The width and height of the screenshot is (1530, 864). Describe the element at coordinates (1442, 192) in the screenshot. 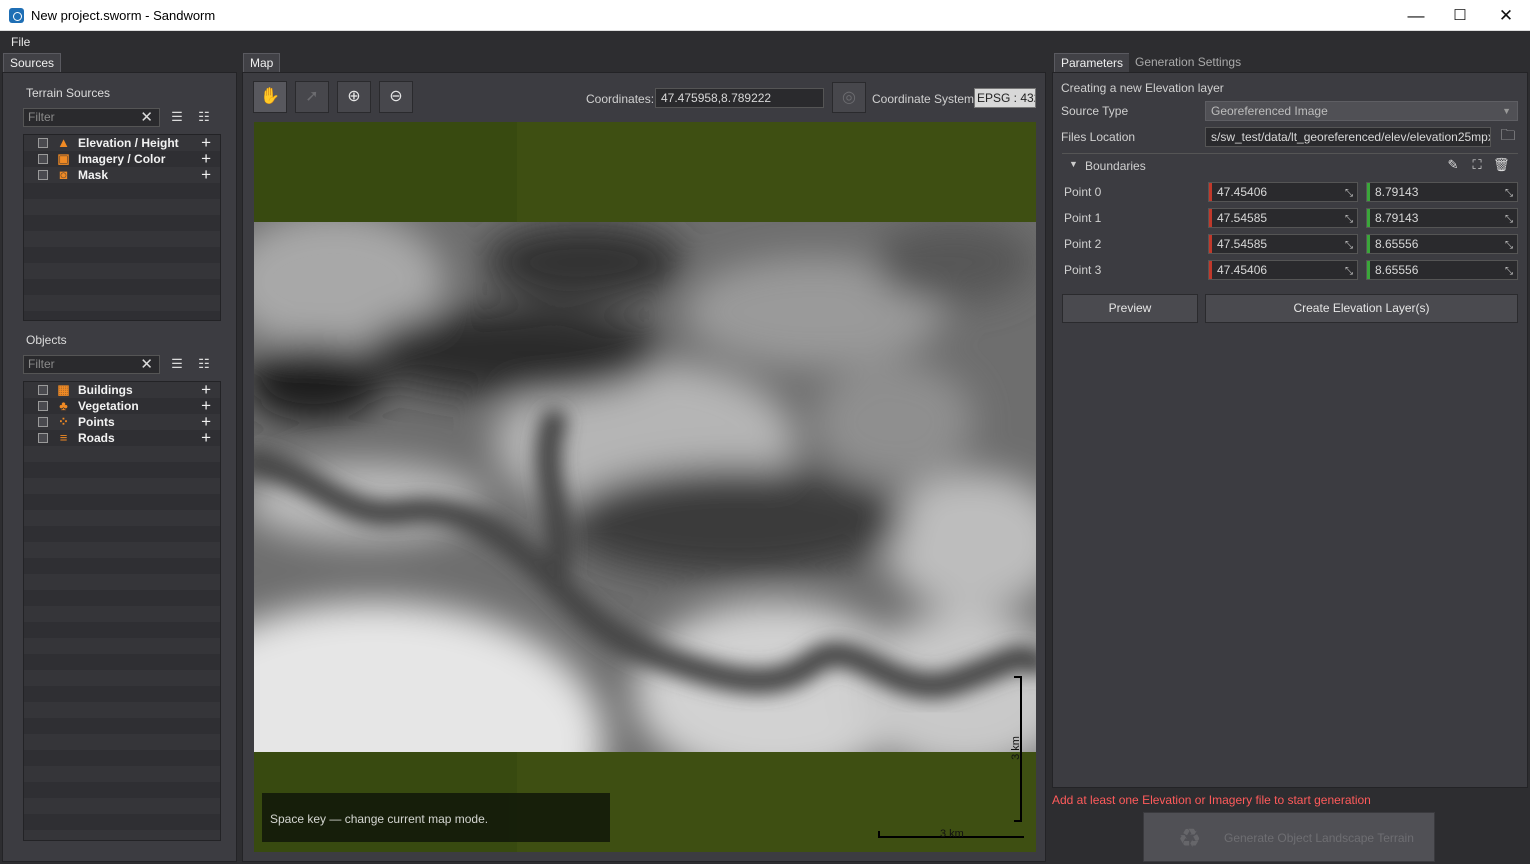

I see `point-0-lon-input: 8.79143 ⤡` at that location.